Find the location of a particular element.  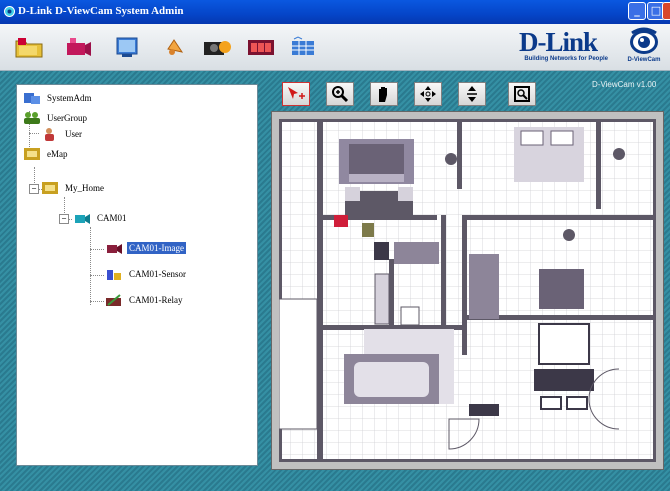

photo-camera-icon is located at coordinates (217, 48).